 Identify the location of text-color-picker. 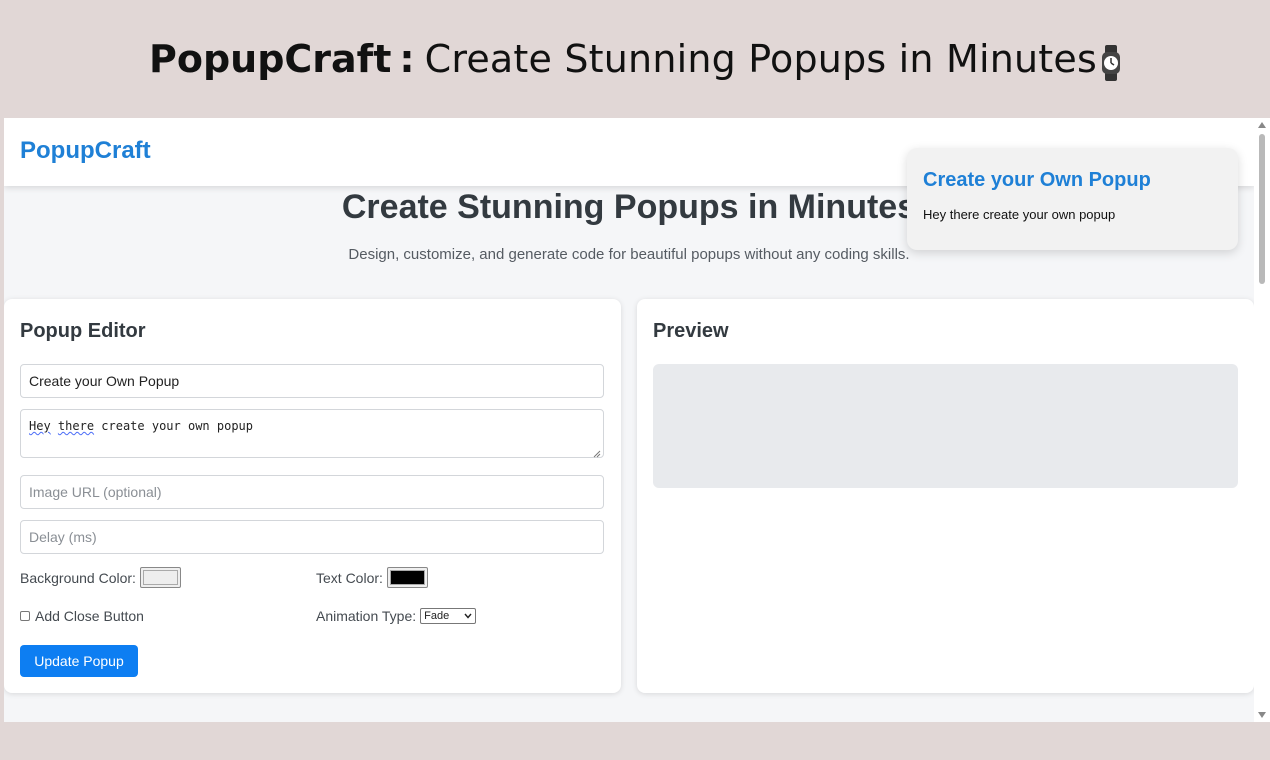
(407, 577).